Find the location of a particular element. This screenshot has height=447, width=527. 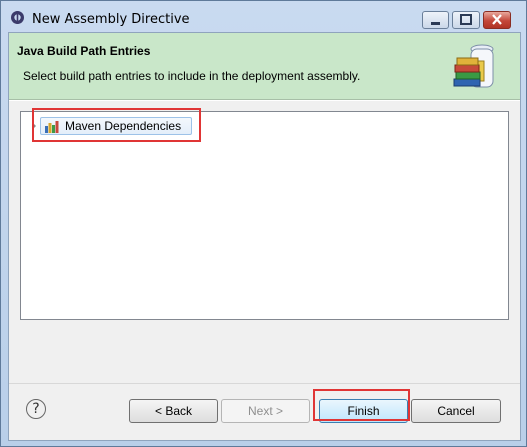

minimize-icon is located at coordinates (435, 23).